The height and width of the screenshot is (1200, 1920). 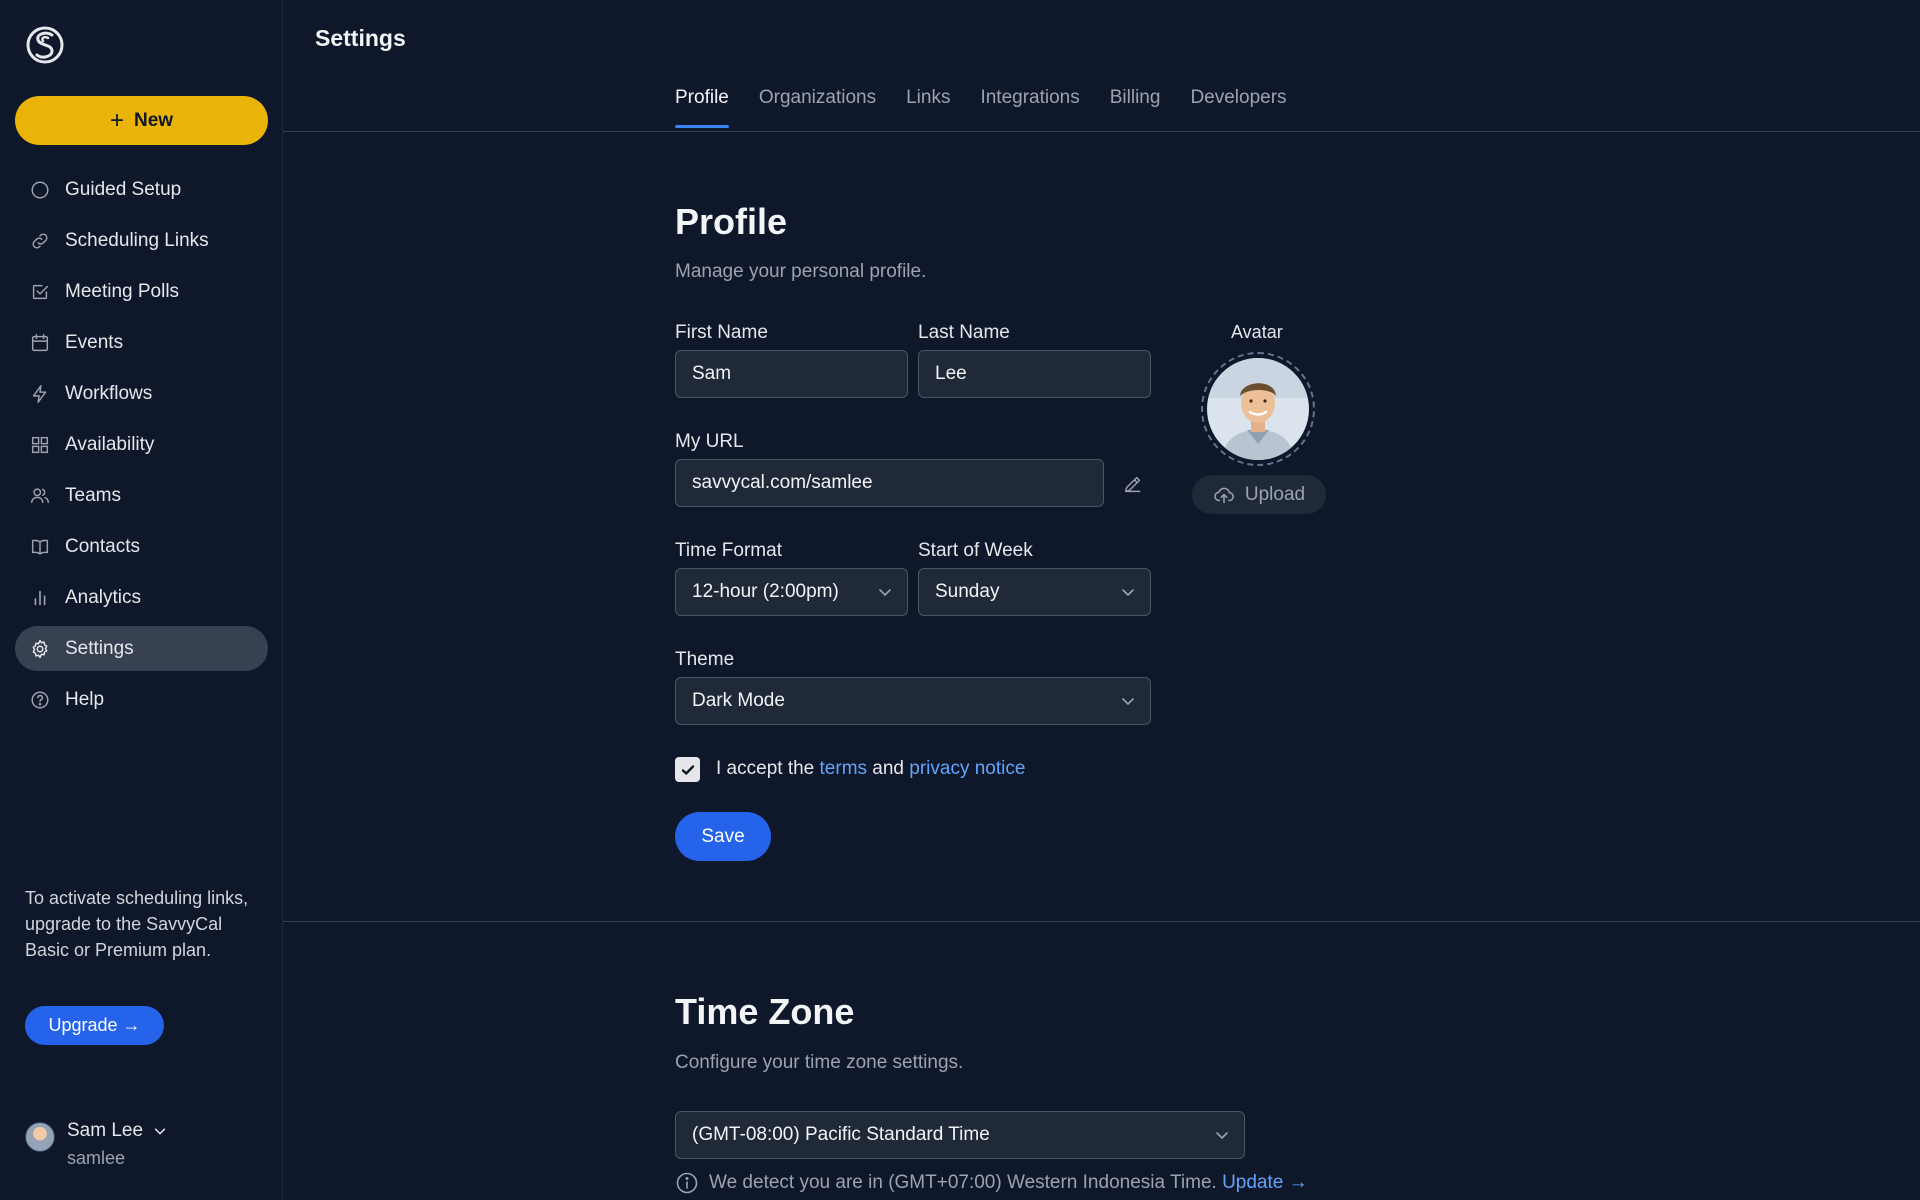 I want to click on new-button: + New, so click(x=141, y=120).